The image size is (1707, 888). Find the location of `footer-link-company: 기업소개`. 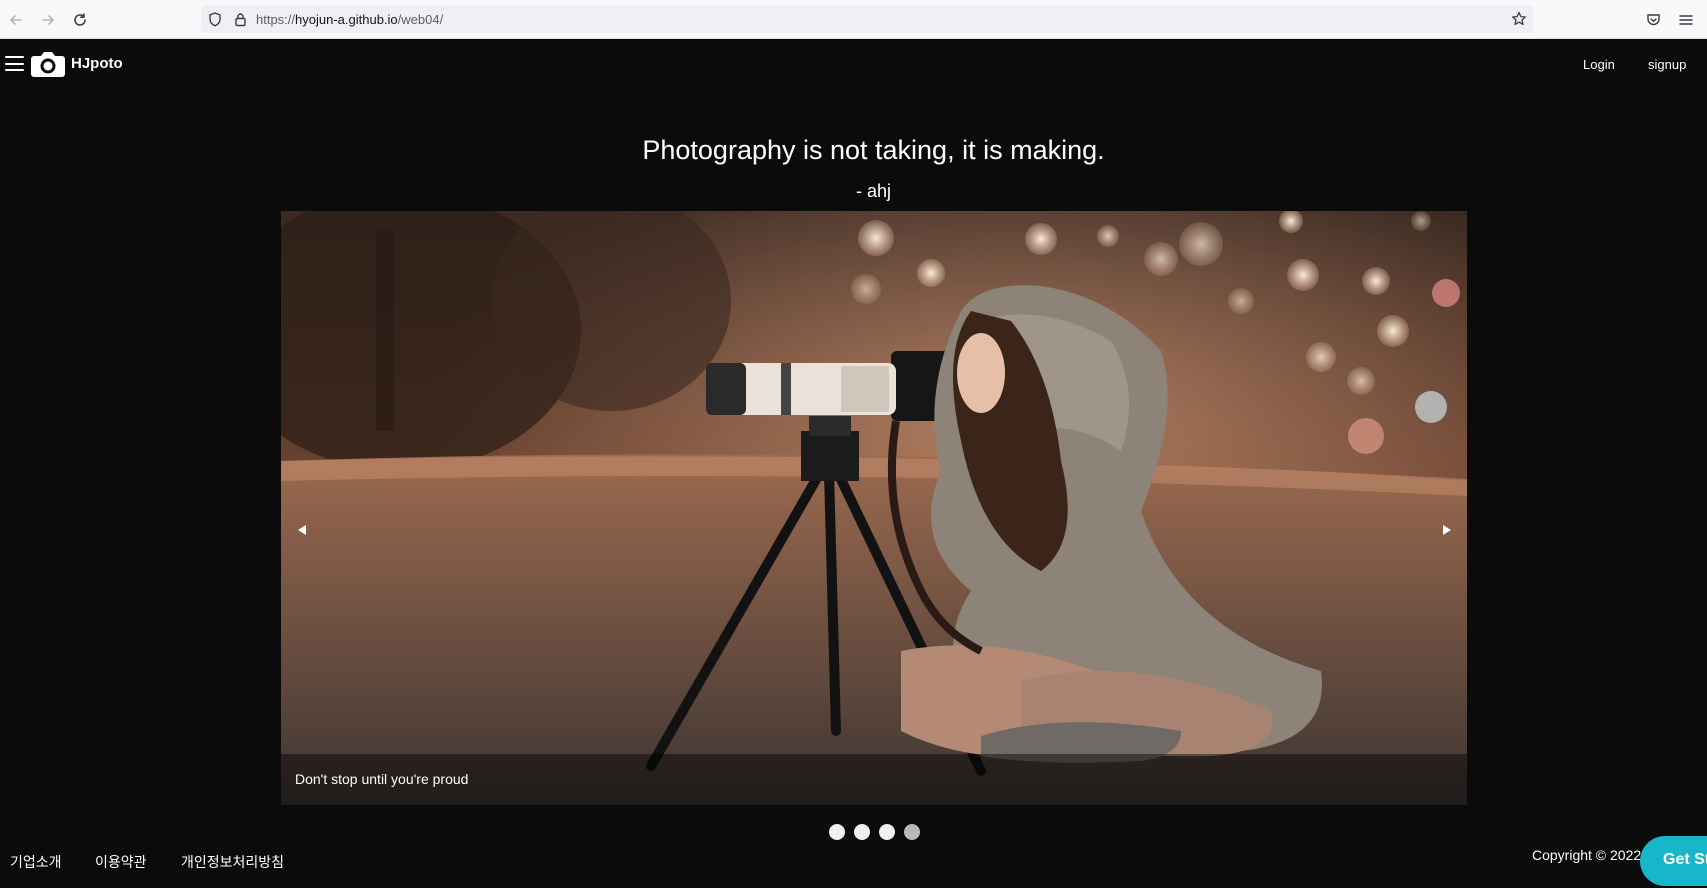

footer-link-company: 기업소개 is located at coordinates (36, 862).